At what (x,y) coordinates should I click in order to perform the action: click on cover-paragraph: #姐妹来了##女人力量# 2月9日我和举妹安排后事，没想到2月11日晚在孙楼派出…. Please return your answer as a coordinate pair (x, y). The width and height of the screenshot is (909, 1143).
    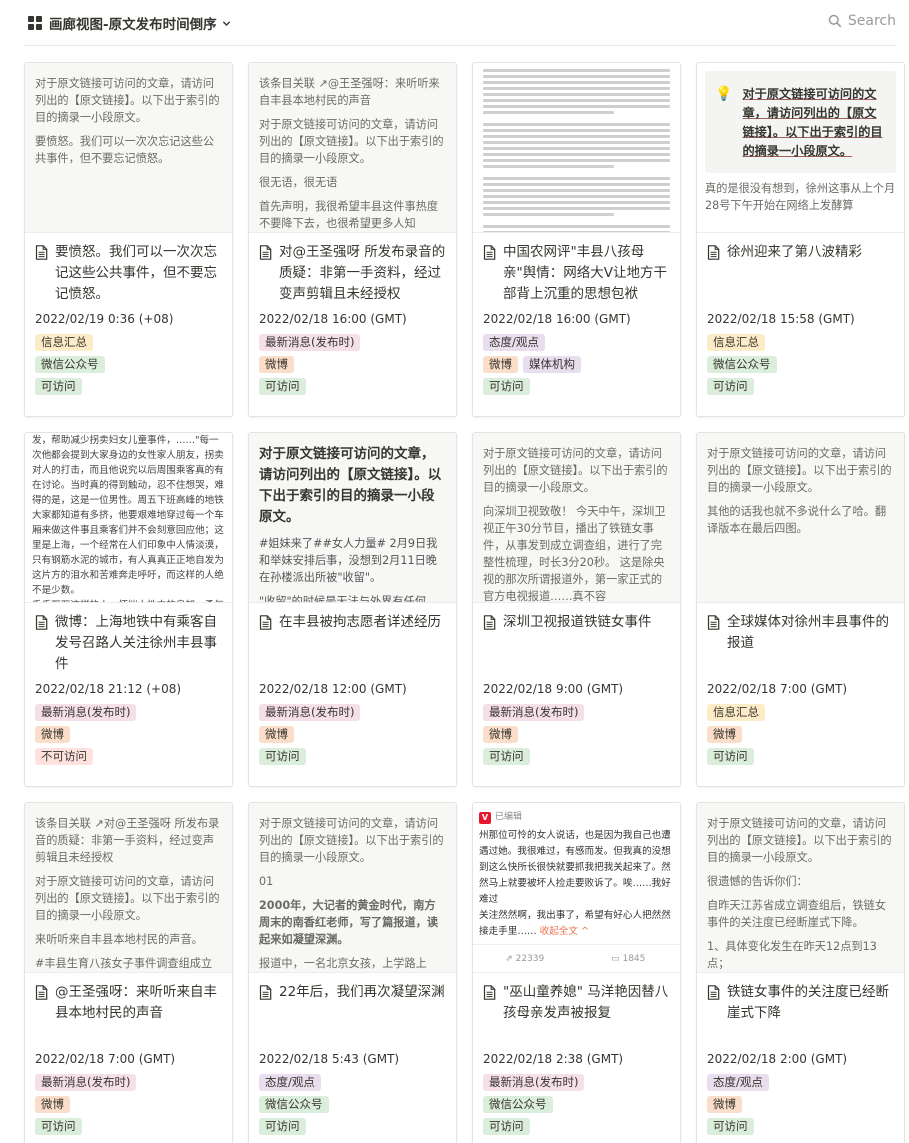
    Looking at the image, I should click on (348, 560).